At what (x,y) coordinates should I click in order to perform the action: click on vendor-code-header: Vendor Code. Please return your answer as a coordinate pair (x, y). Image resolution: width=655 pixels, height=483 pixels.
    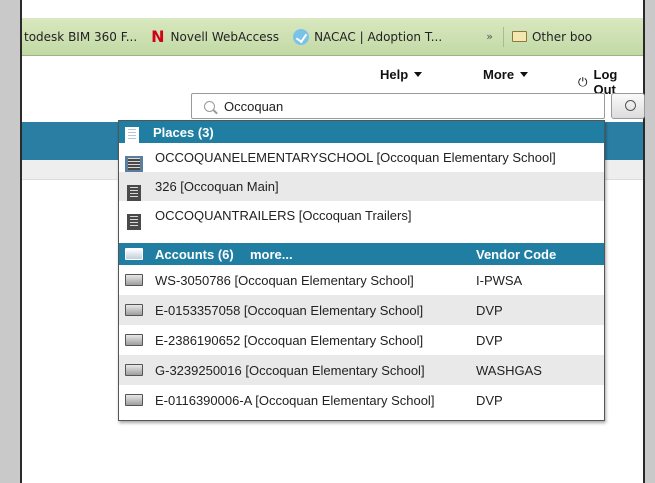
    Looking at the image, I should click on (516, 254).